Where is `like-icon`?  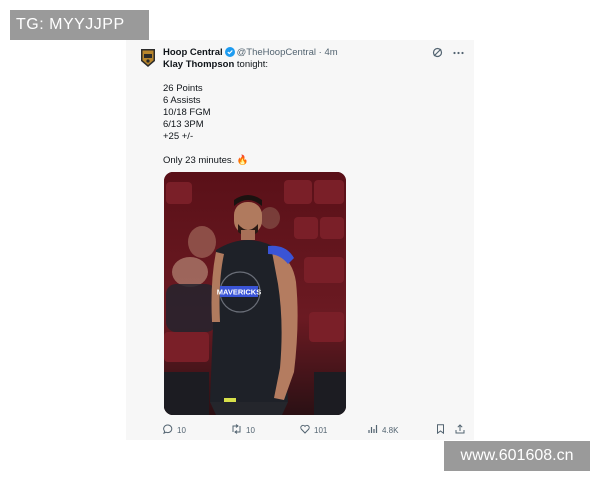 like-icon is located at coordinates (305, 430).